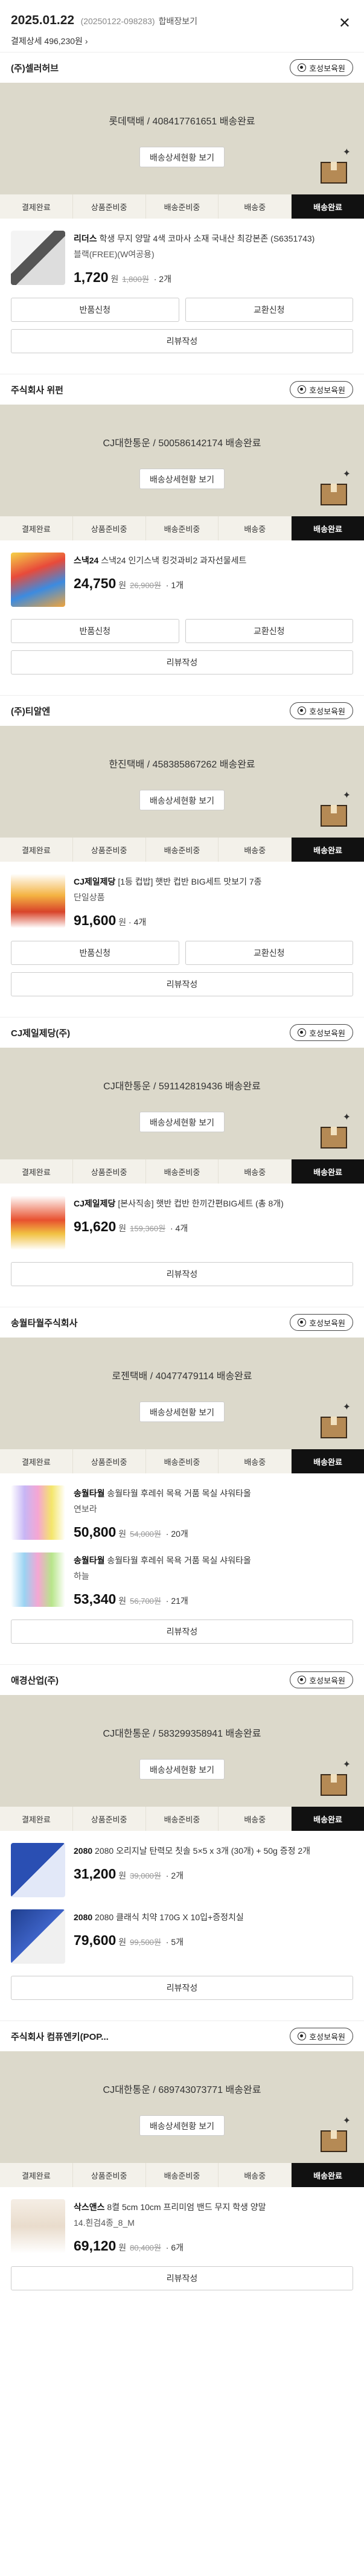 The image size is (364, 2576). I want to click on shop-name: (주)셀러허브, so click(35, 68).